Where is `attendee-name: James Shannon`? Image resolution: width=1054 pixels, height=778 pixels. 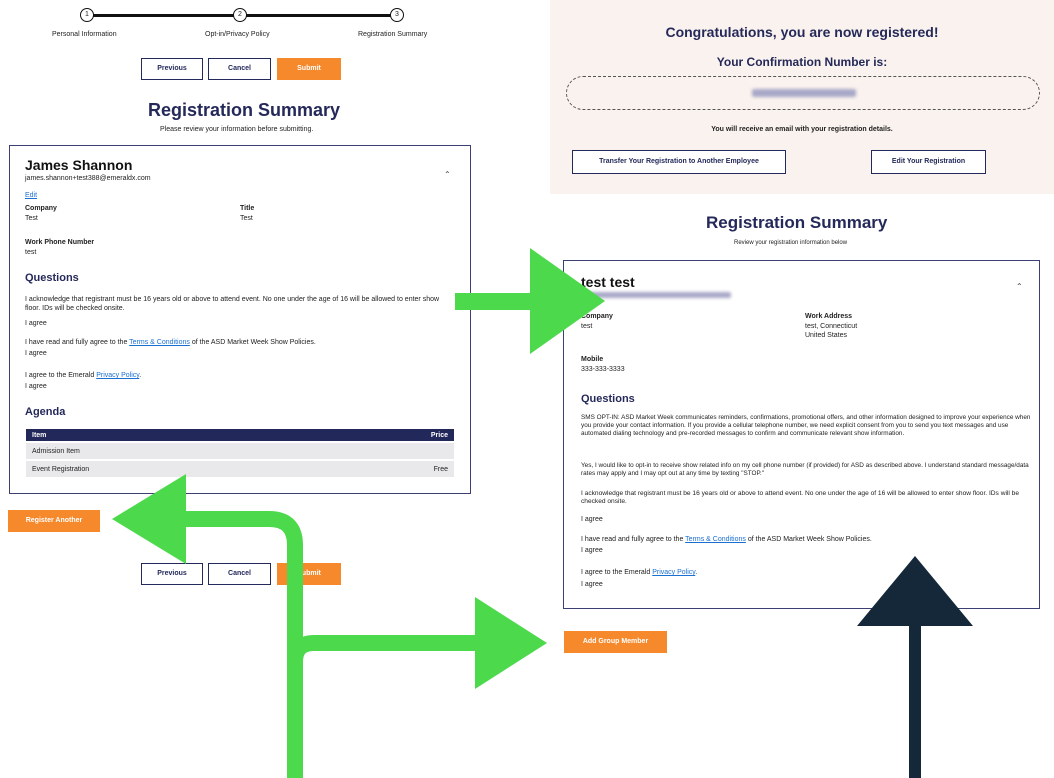 attendee-name: James Shannon is located at coordinates (79, 165).